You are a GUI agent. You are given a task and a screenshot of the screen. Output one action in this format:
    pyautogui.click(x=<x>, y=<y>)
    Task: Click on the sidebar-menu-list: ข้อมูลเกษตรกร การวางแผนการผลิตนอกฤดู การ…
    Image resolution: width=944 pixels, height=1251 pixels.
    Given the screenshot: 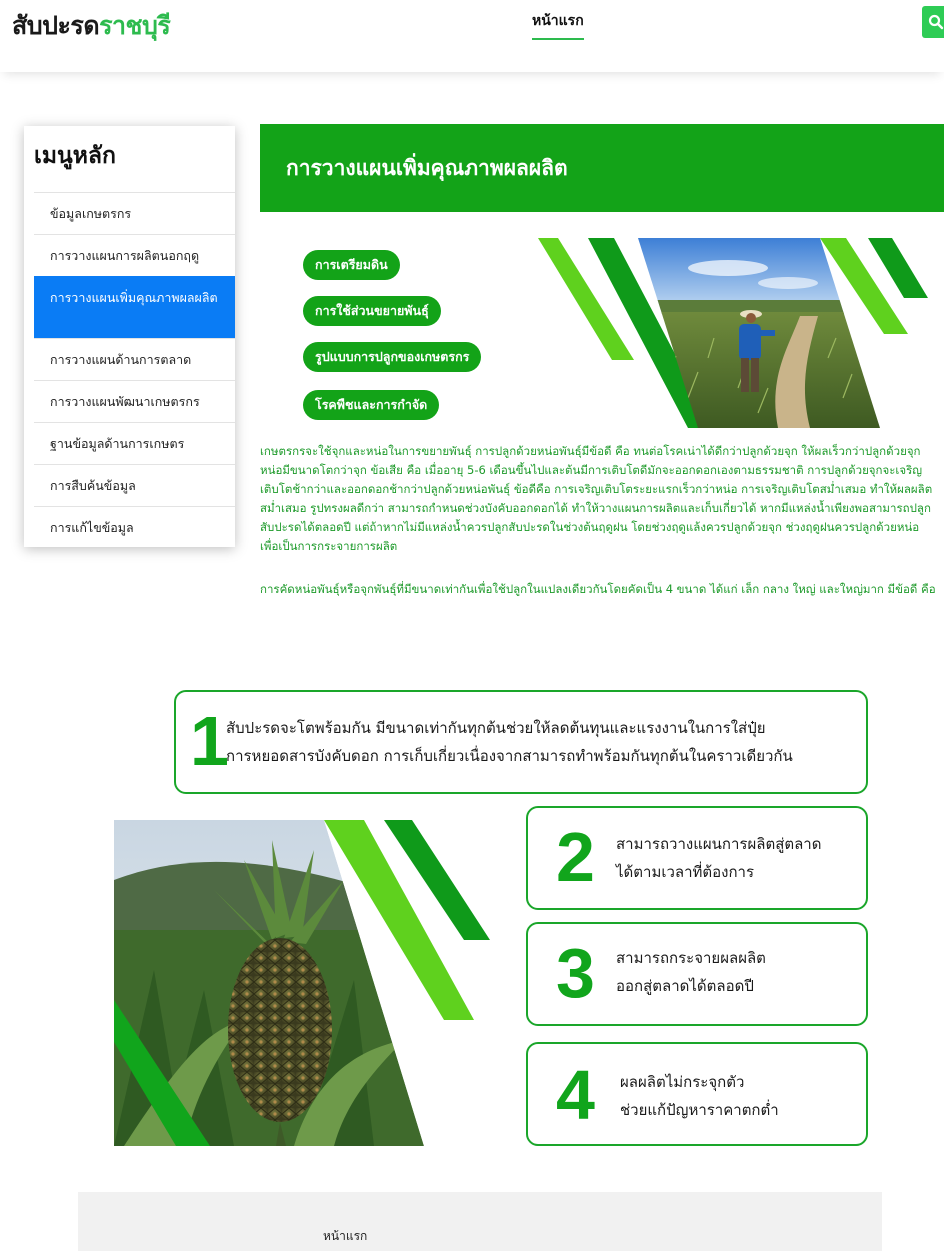 What is the action you would take?
    pyautogui.click(x=134, y=370)
    